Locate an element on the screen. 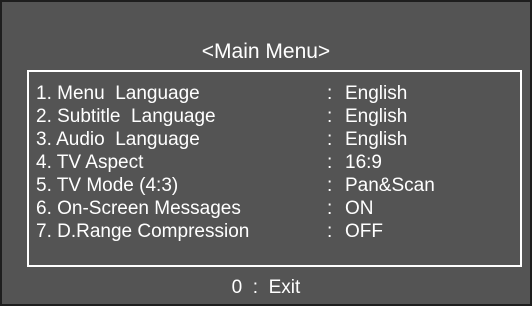 Image resolution: width=532 pixels, height=335 pixels. menu-item-label: 5. TV Mode (4:3) is located at coordinates (107, 185).